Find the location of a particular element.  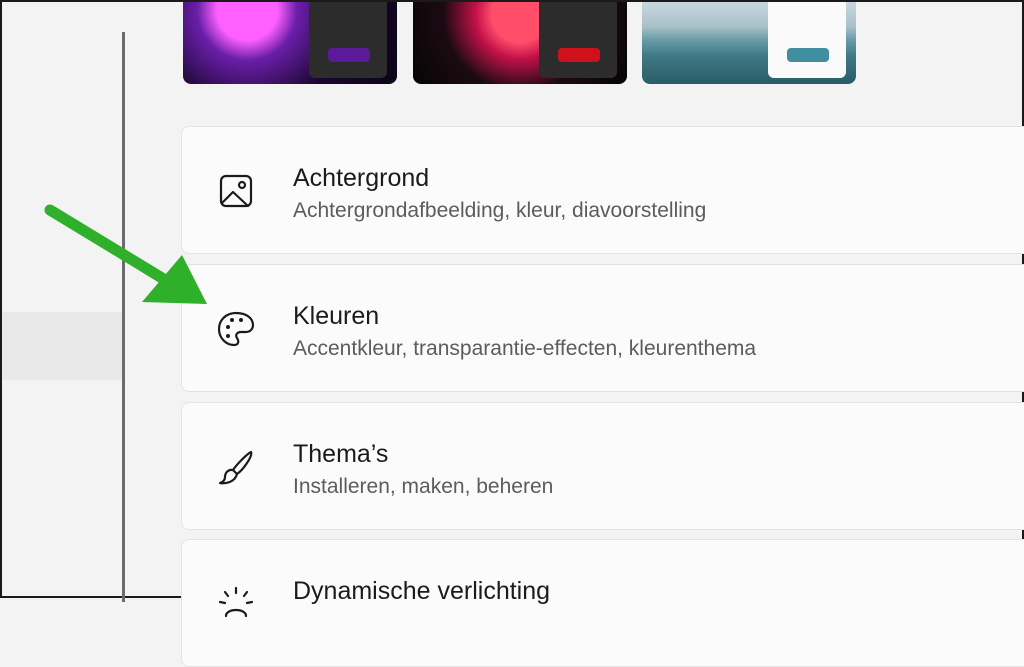

card-title: Dynamische verlichting is located at coordinates (422, 591).